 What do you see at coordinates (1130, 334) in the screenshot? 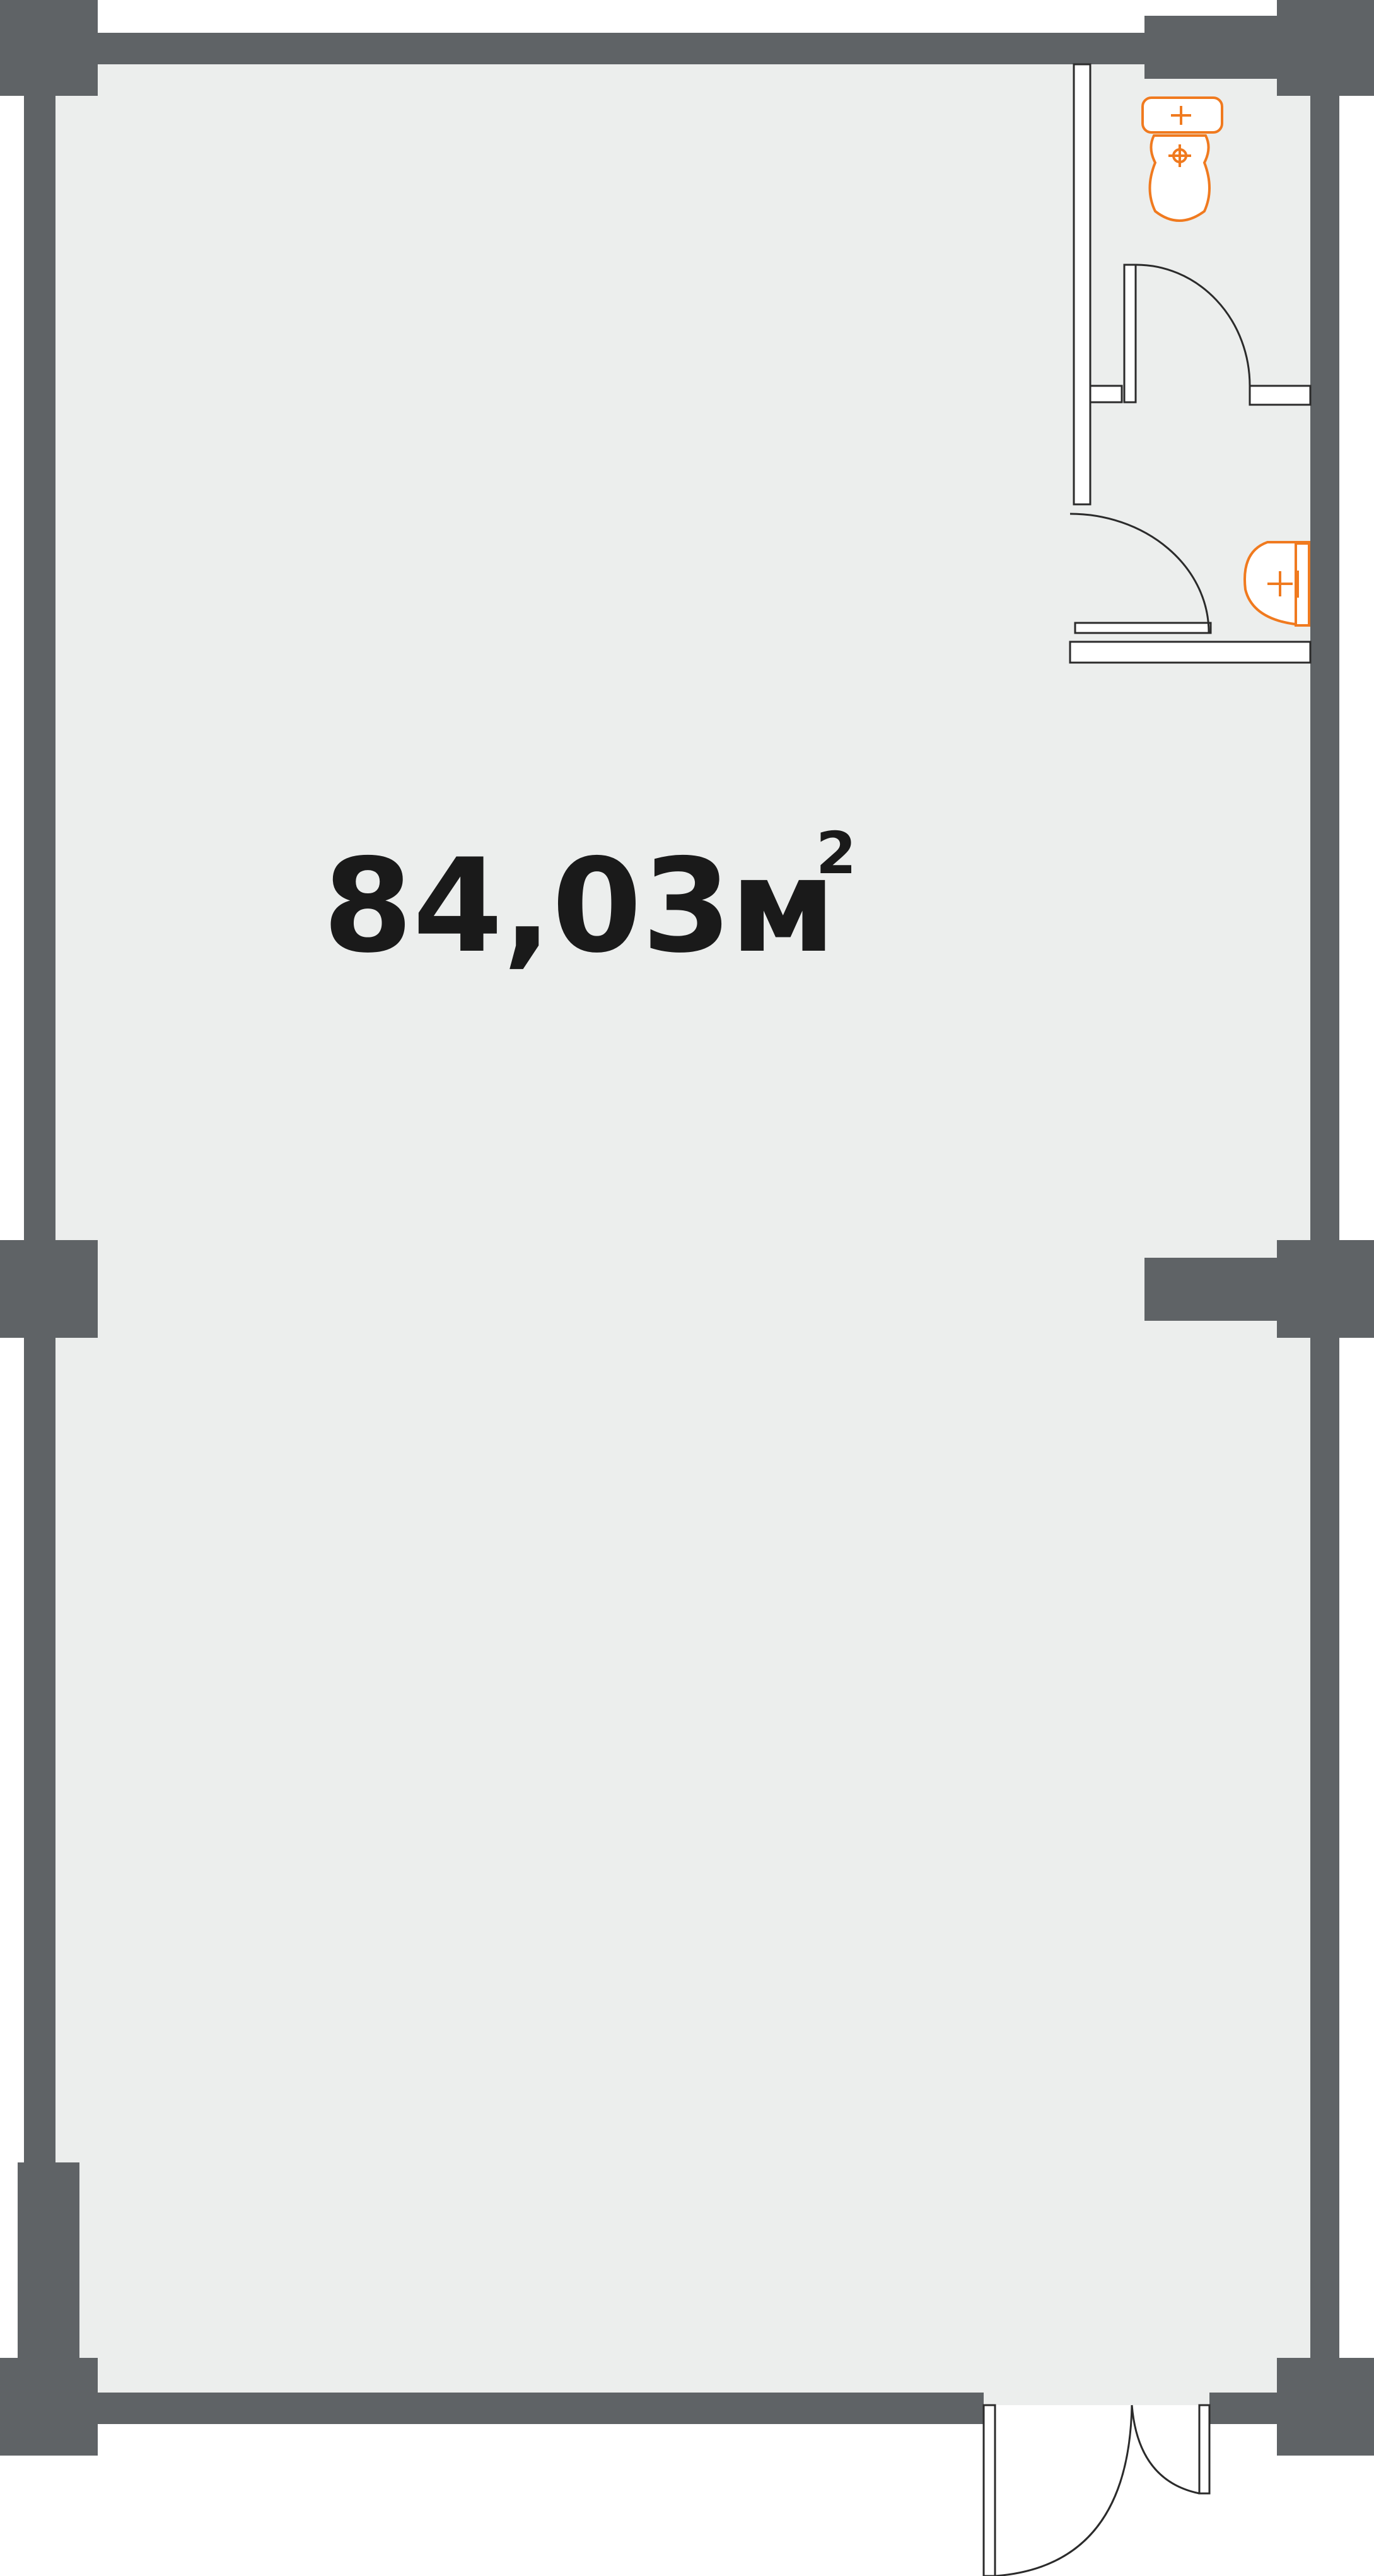
I see `toilet-stall-post` at bounding box center [1130, 334].